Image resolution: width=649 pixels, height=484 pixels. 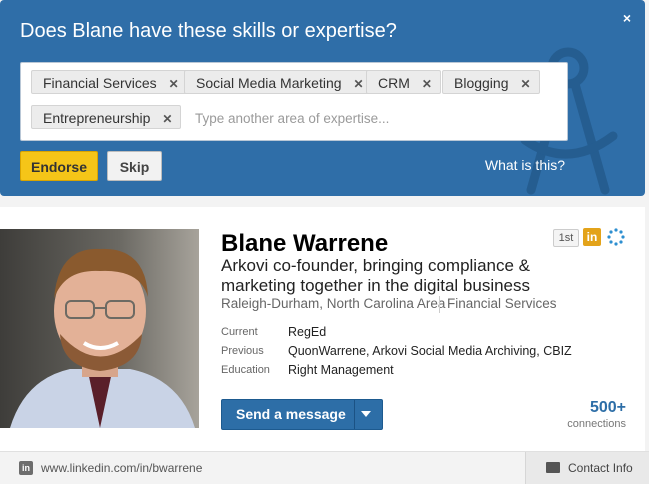 I want to click on skill-tag-label: Entrepreneurship, so click(x=97, y=118).